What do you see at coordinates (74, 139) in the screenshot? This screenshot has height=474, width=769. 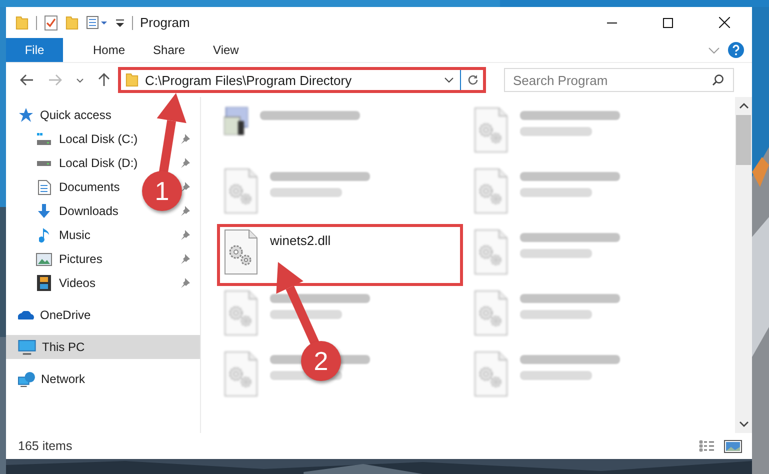 I see `sidebar-item: Local Disk (C:)` at bounding box center [74, 139].